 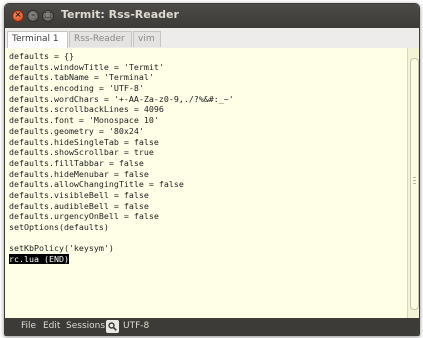 I want to click on terminal-line-text: defaults.allowChangingTitle = false, so click(x=96, y=184).